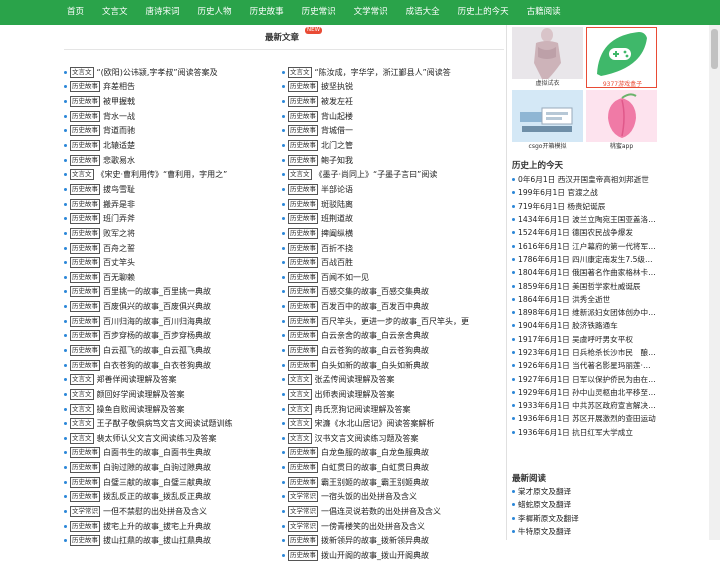 The image size is (720, 563). I want to click on nav-item: 历史常识, so click(319, 12).